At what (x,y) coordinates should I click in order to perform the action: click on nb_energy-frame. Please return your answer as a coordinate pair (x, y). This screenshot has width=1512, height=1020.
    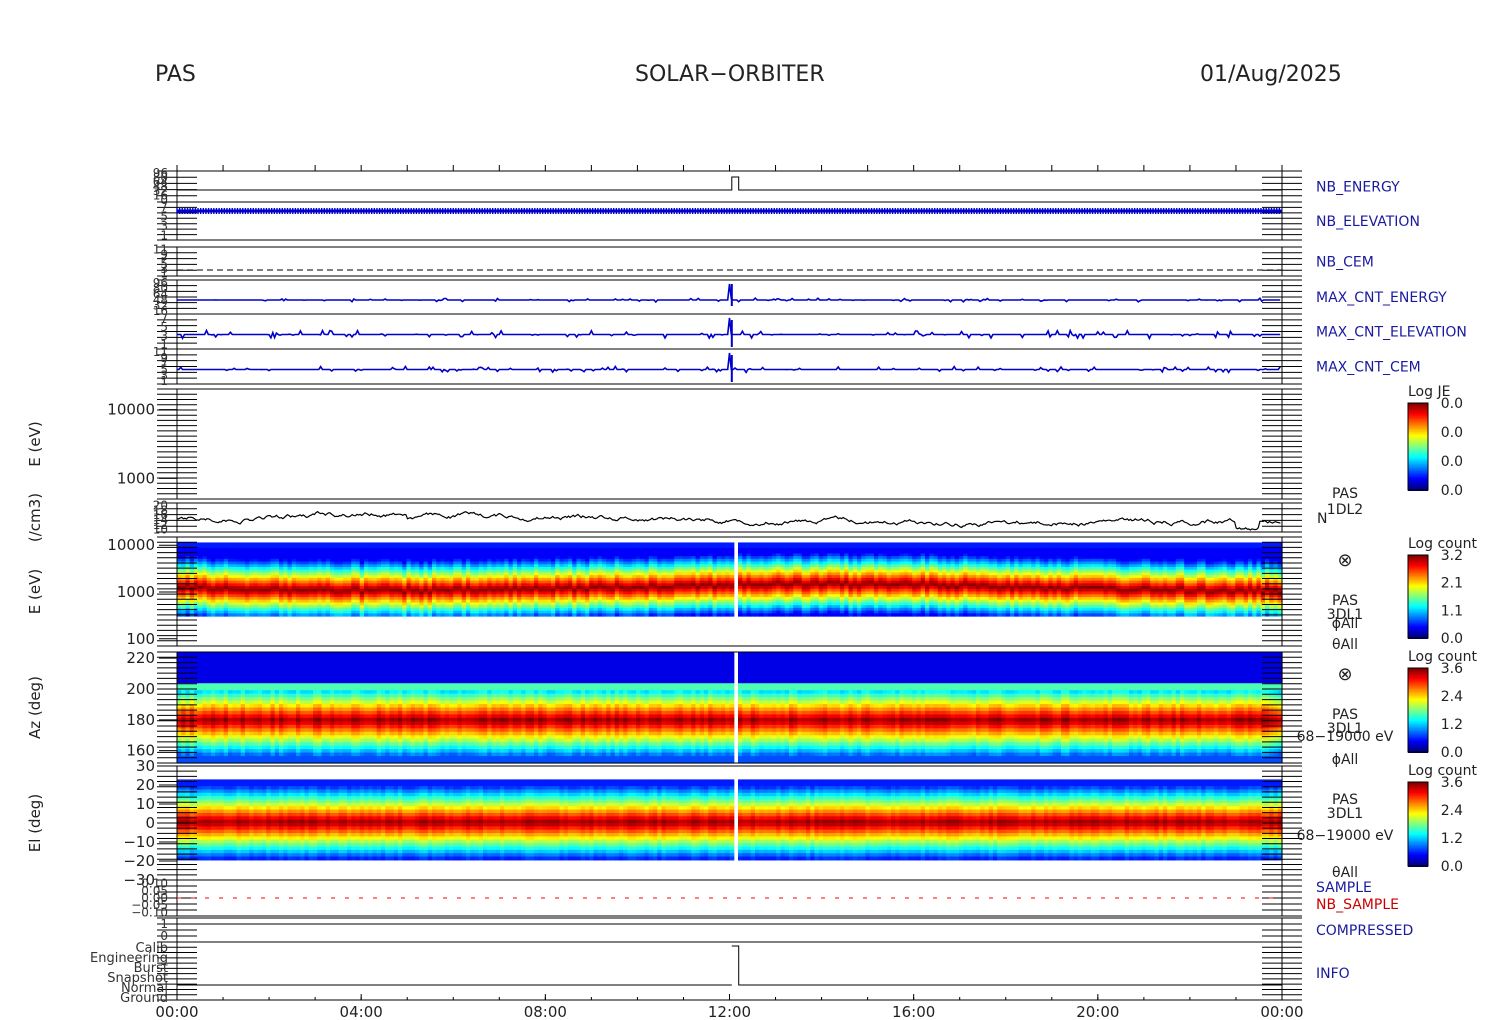
    Looking at the image, I should click on (729, 186).